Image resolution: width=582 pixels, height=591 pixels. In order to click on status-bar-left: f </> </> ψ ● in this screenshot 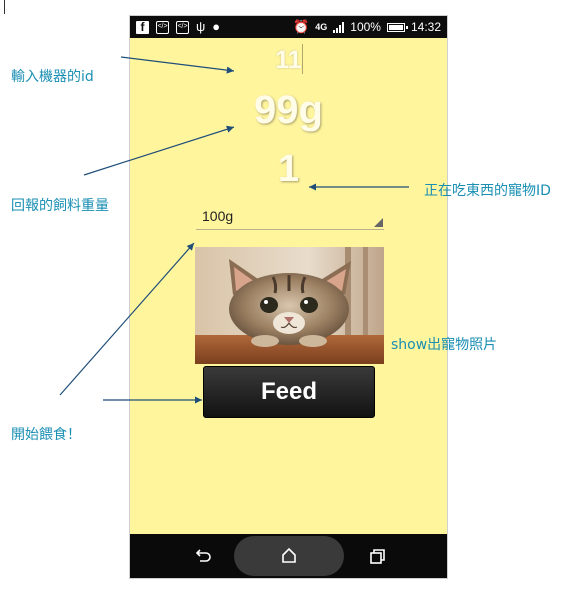, I will do `click(178, 27)`.